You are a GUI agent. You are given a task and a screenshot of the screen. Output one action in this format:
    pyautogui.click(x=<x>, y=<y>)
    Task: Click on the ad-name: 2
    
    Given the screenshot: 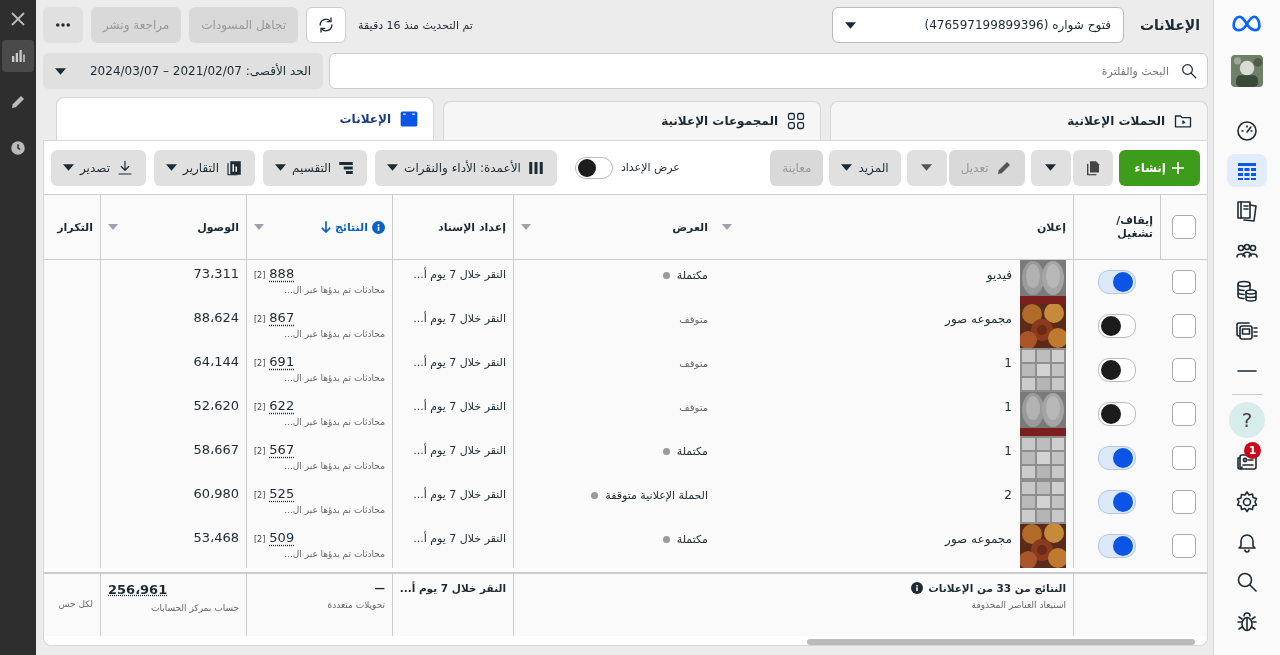 What is the action you would take?
    pyautogui.click(x=1008, y=491)
    